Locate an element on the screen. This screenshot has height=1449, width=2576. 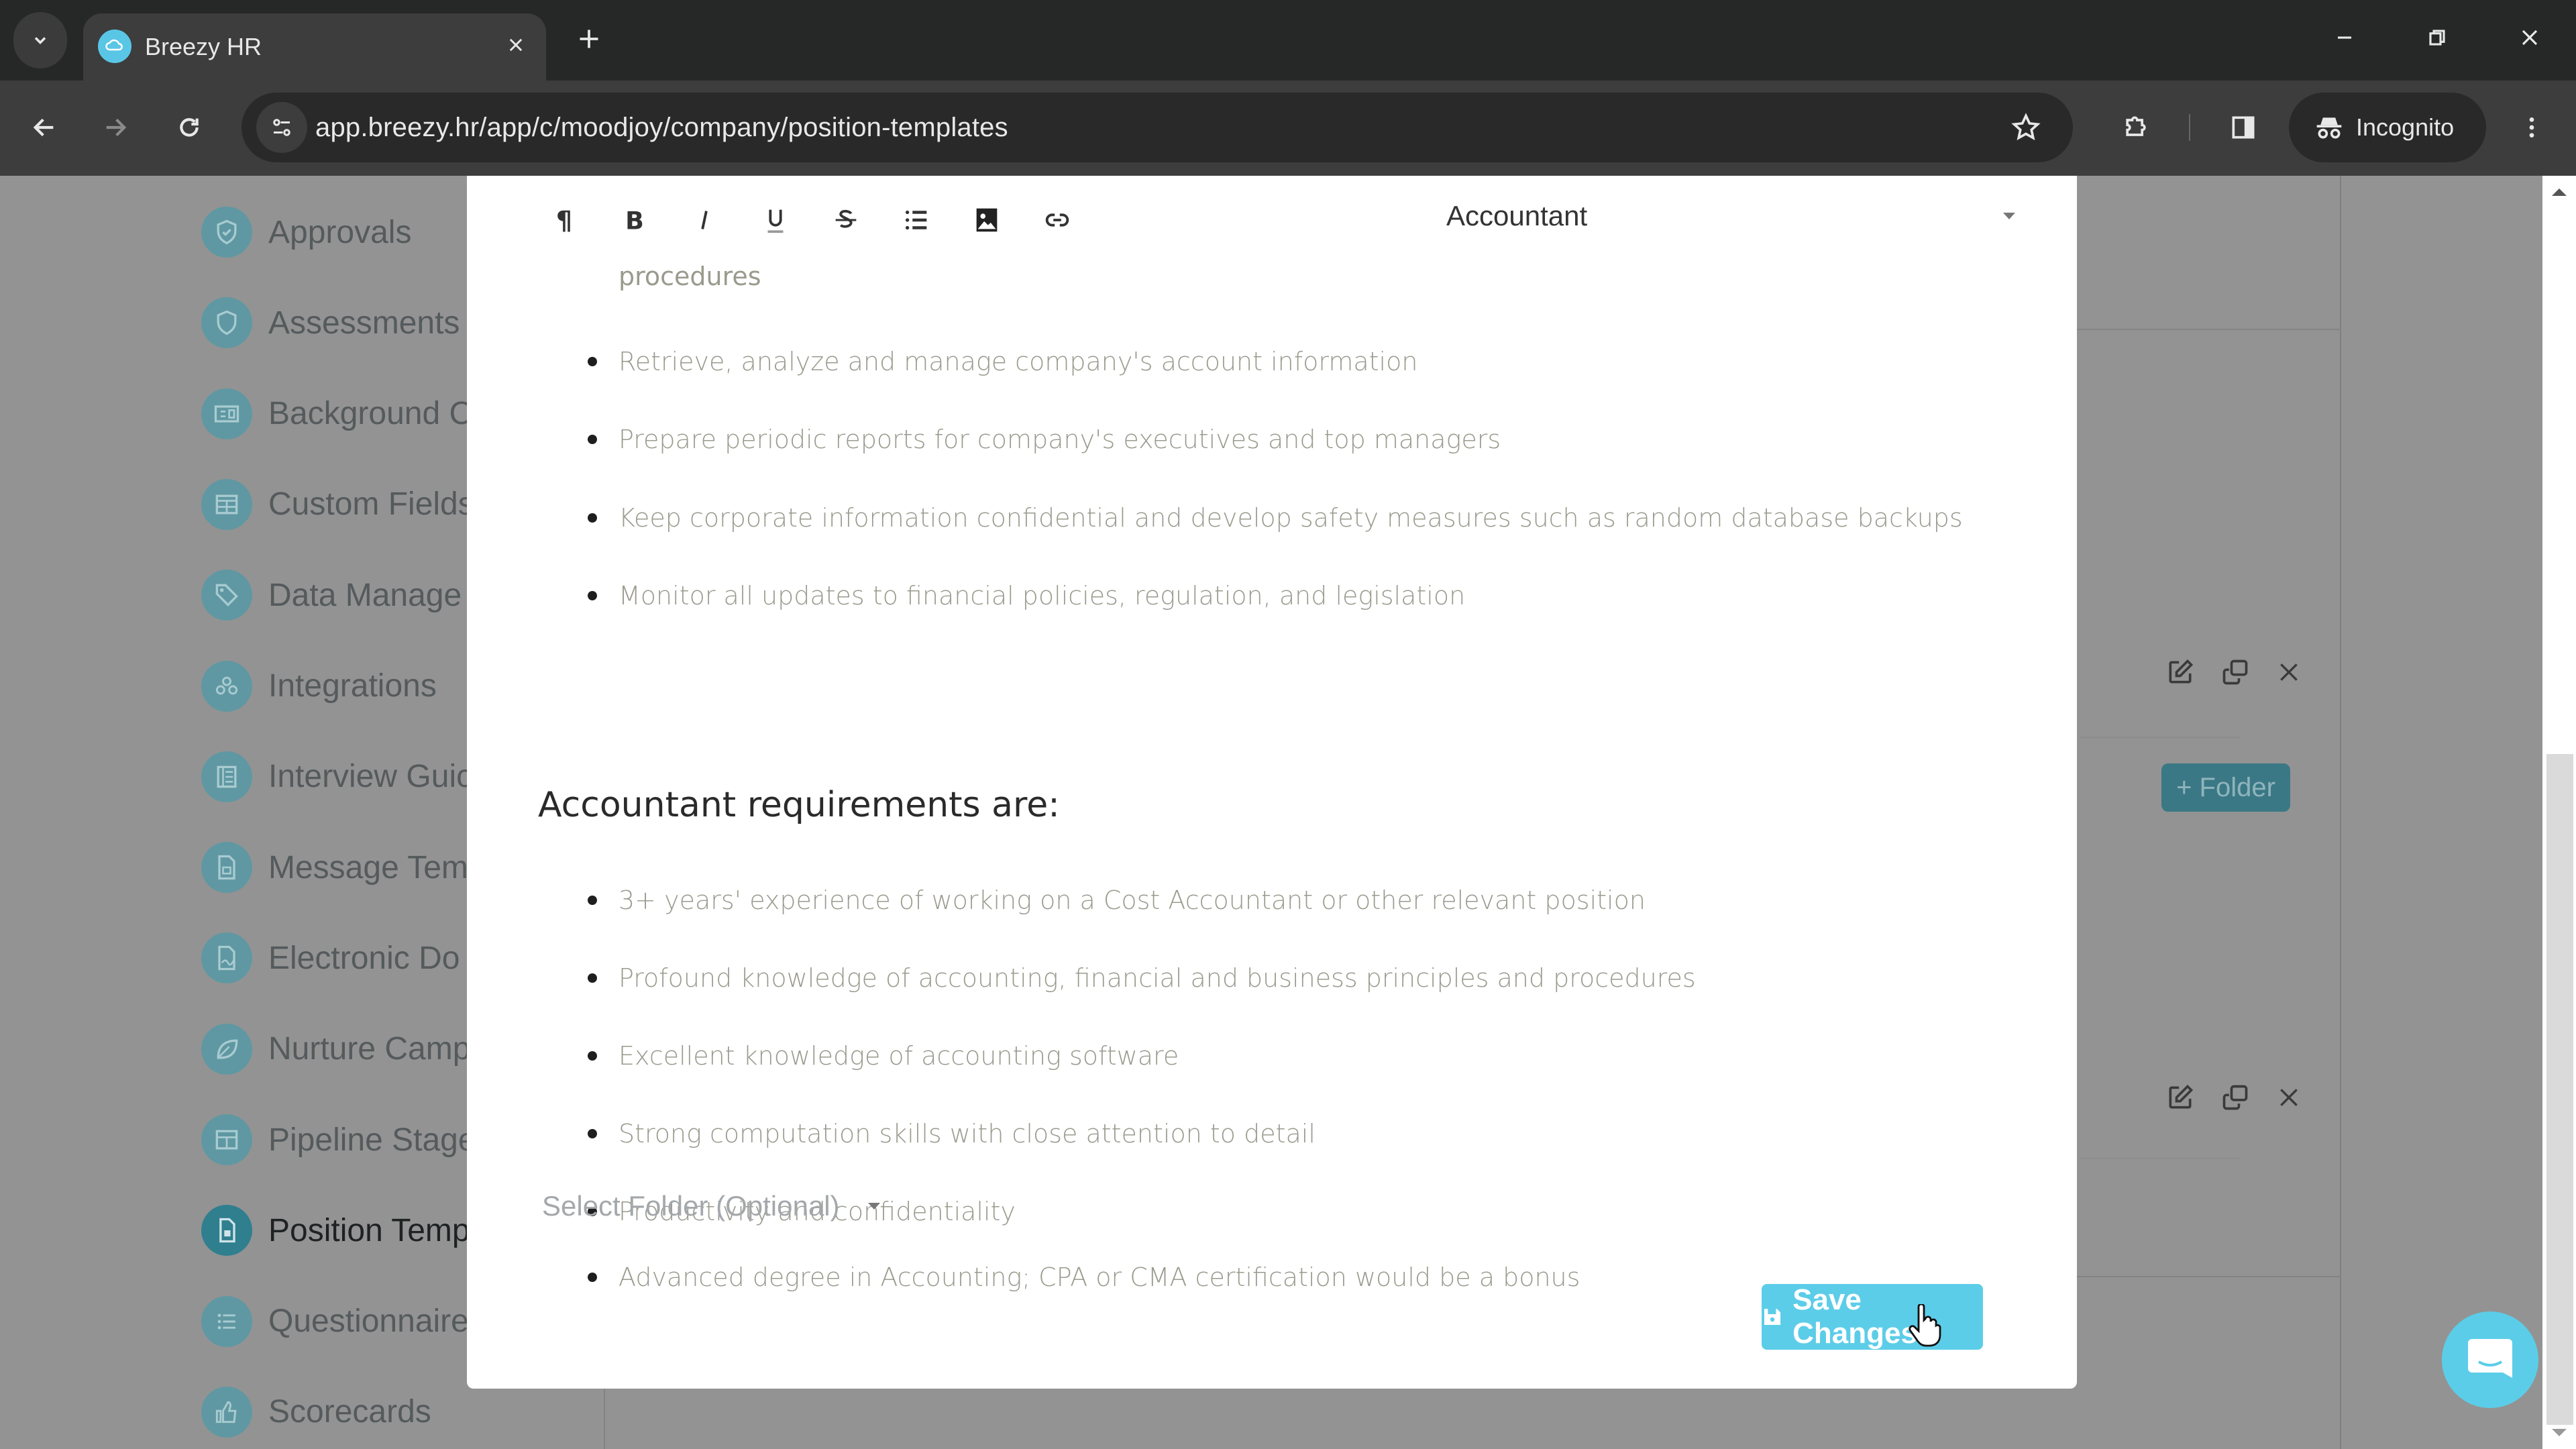
sidebar-item-message-tem: Message Tem is located at coordinates (334, 867).